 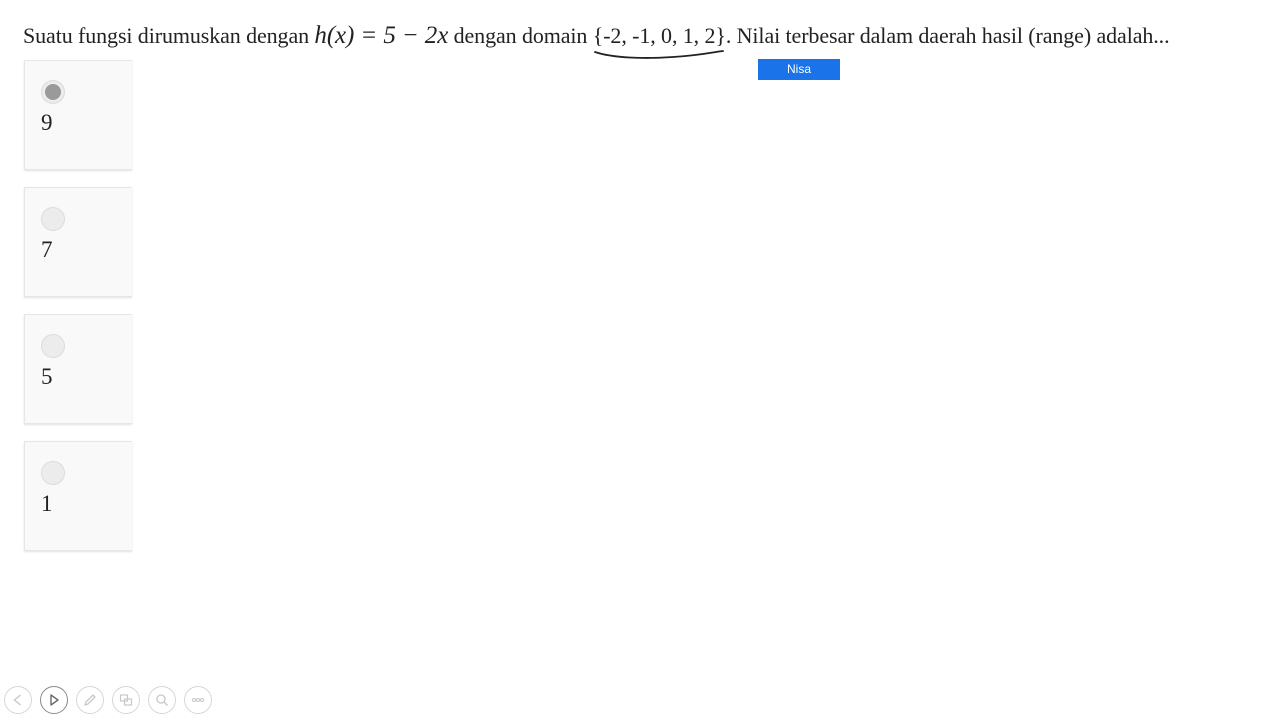 What do you see at coordinates (90, 700) in the screenshot?
I see `pen-icon` at bounding box center [90, 700].